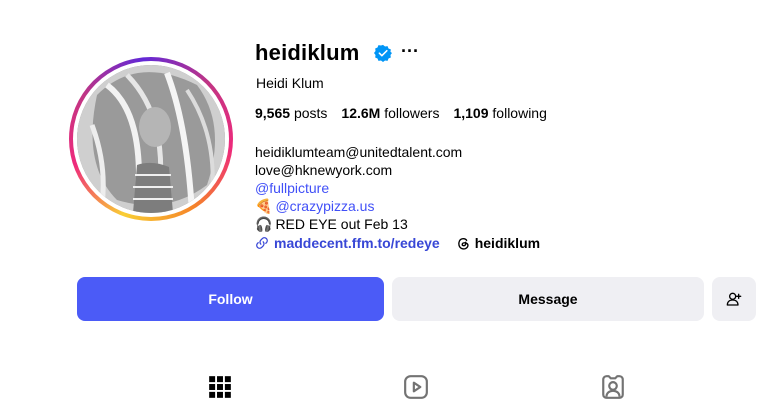 This screenshot has height=407, width=780. I want to click on posts-count: 9,565, so click(273, 113).